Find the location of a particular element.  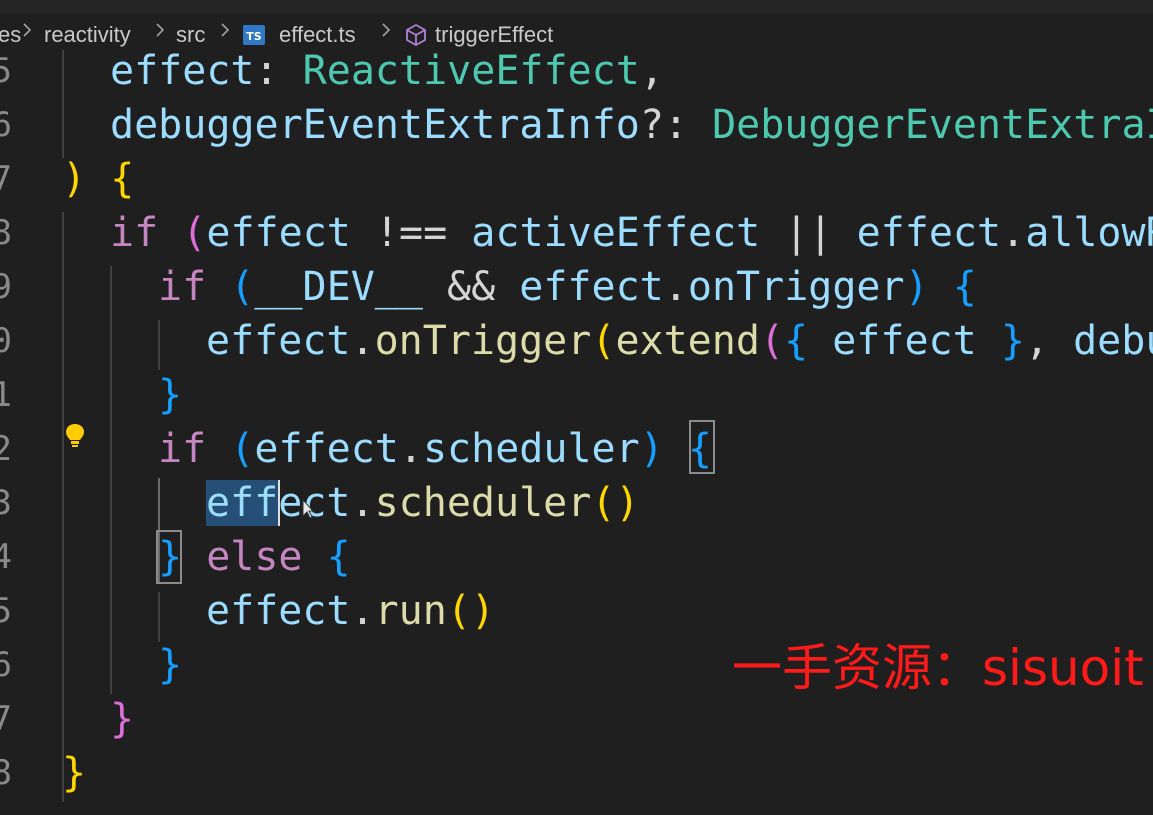

code-token: DebuggerEventExtraInfo is located at coordinates (932, 125).